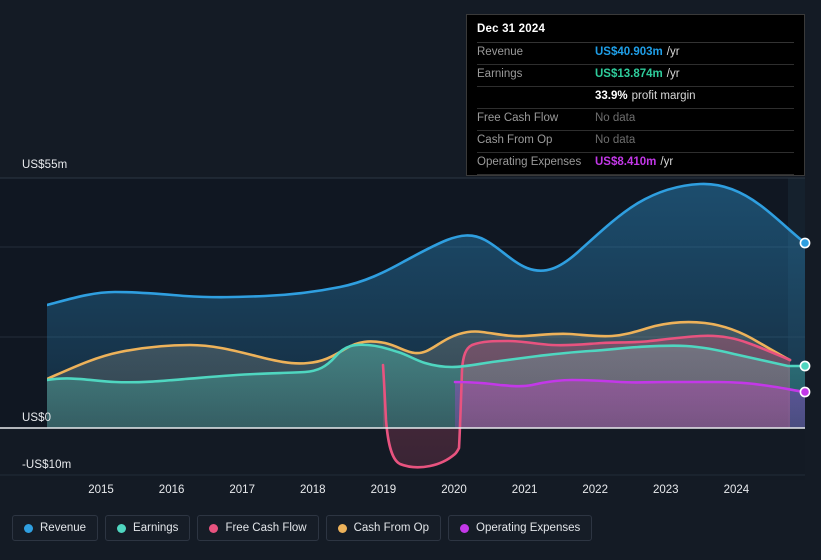  What do you see at coordinates (156, 528) in the screenshot?
I see `legend-item-label: Earnings` at bounding box center [156, 528].